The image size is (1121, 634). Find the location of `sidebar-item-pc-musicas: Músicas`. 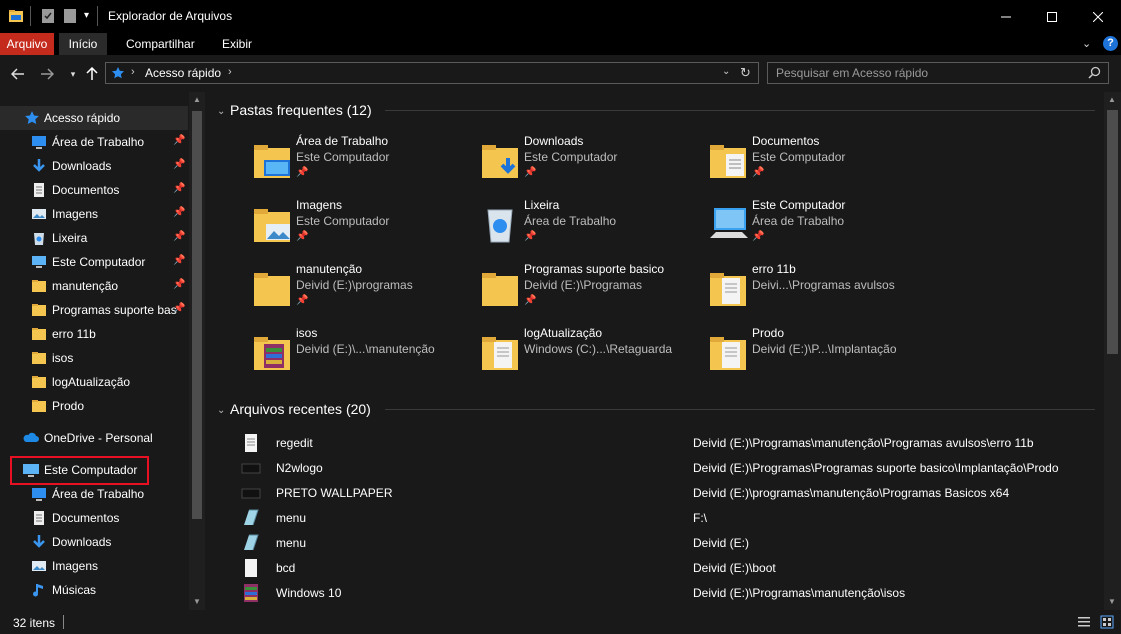

sidebar-item-pc-musicas: Músicas is located at coordinates (94, 590).